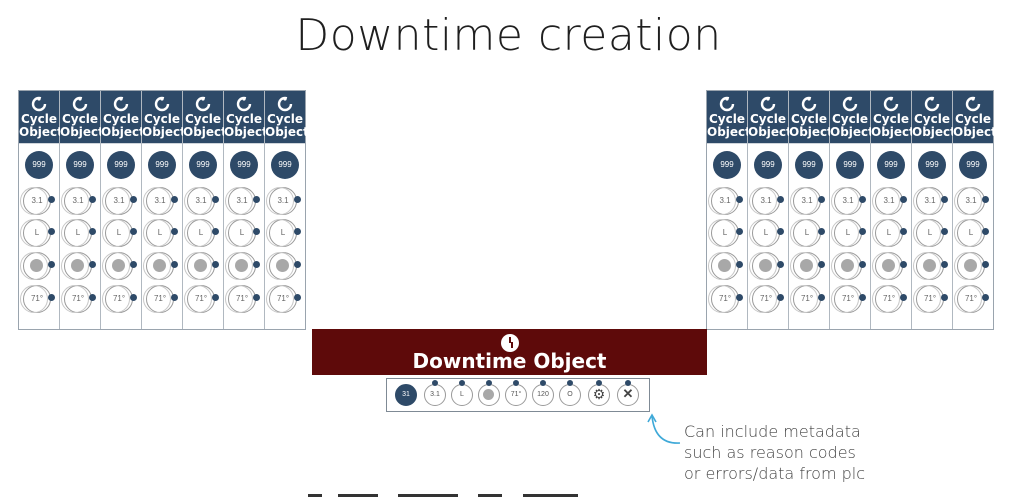 The height and width of the screenshot is (500, 1017). I want to click on metadata-badge: 31, so click(406, 395).